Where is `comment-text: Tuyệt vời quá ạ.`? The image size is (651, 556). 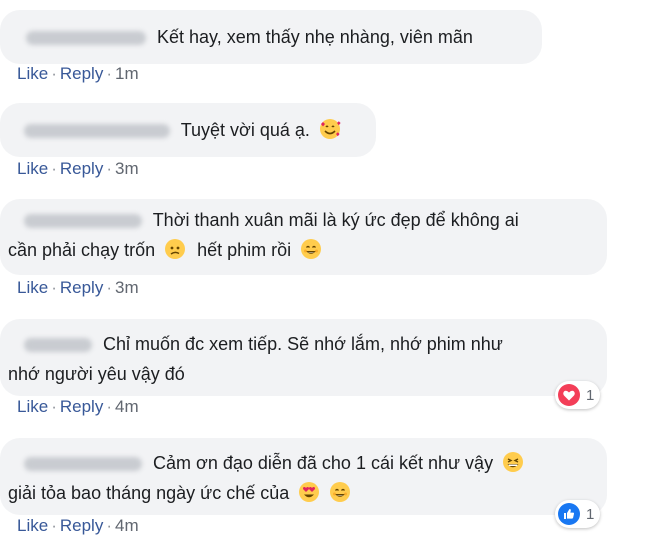 comment-text: Tuyệt vời quá ạ. is located at coordinates (245, 130).